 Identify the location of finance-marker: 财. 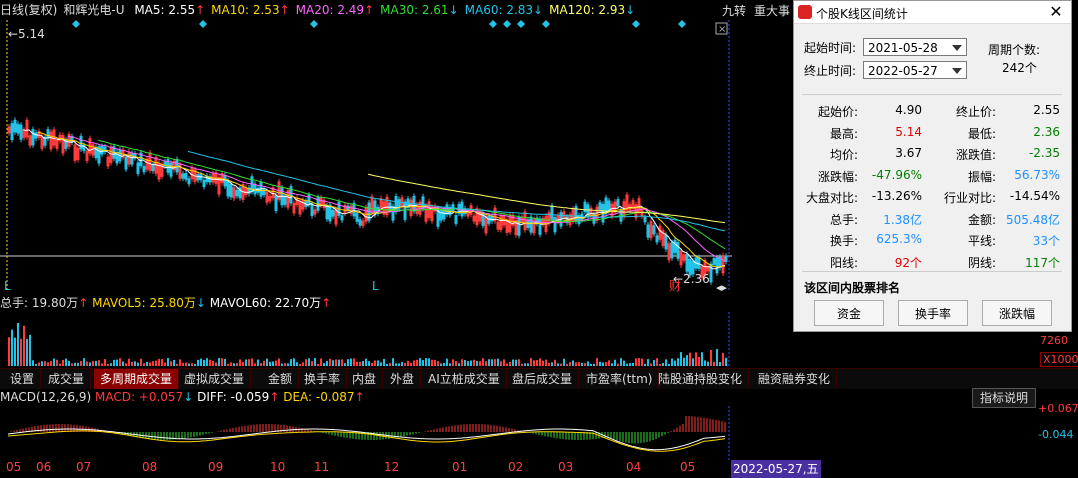
(675, 285).